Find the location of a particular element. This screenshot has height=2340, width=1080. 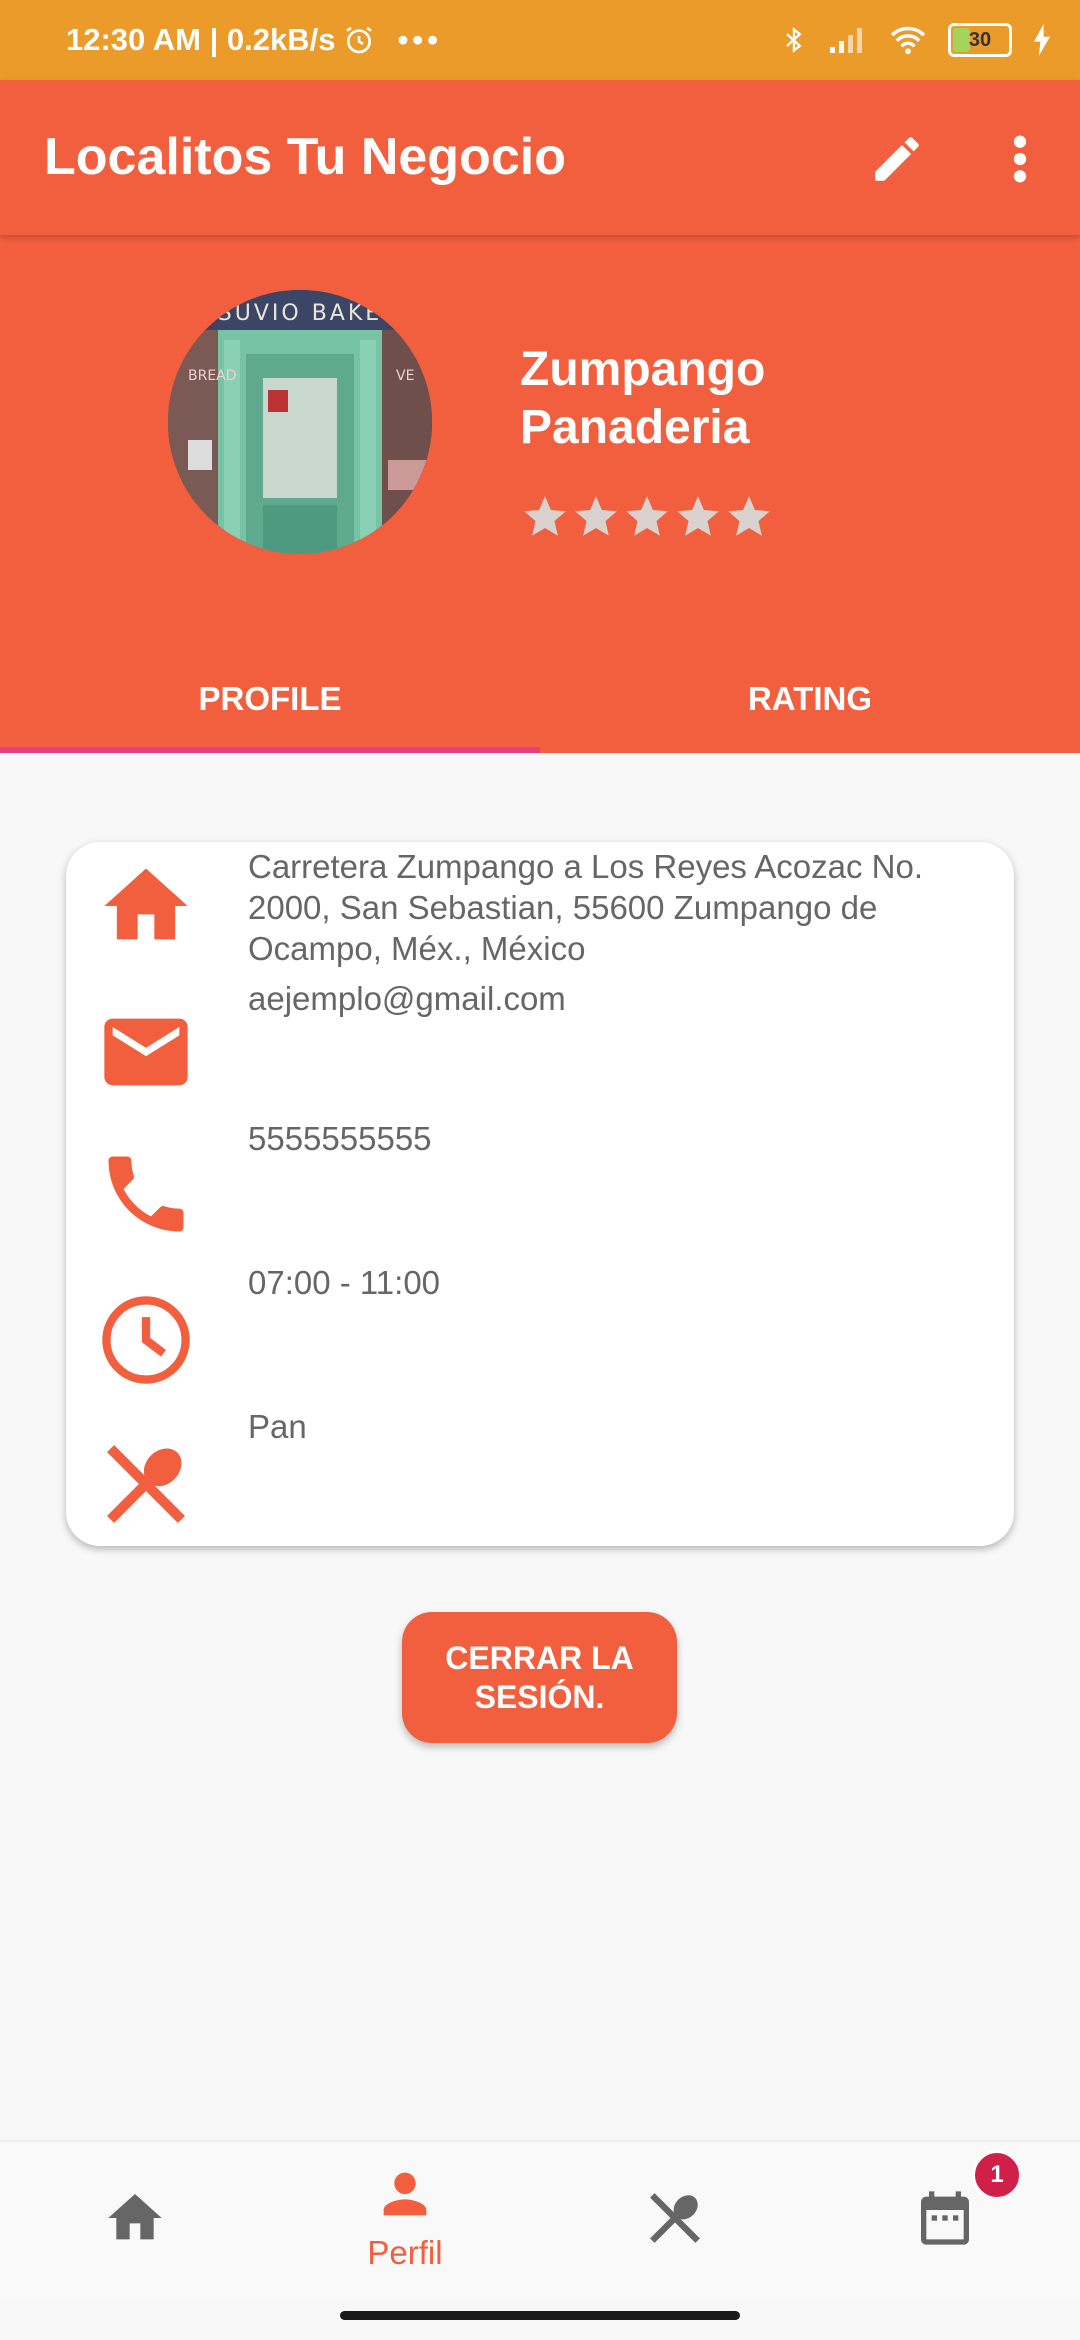

logout-button: CERRAR LA SESIÓN. is located at coordinates (539, 1677).